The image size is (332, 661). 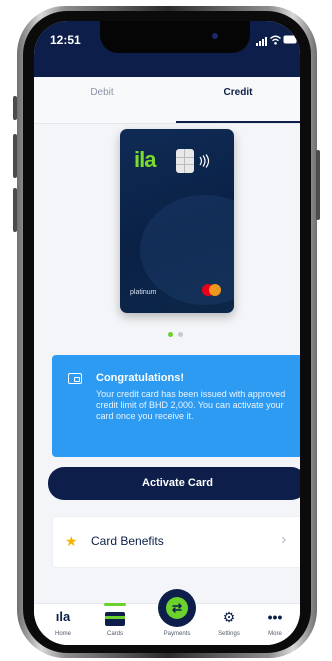 What do you see at coordinates (215, 290) in the screenshot?
I see `mastercard-logo-icon` at bounding box center [215, 290].